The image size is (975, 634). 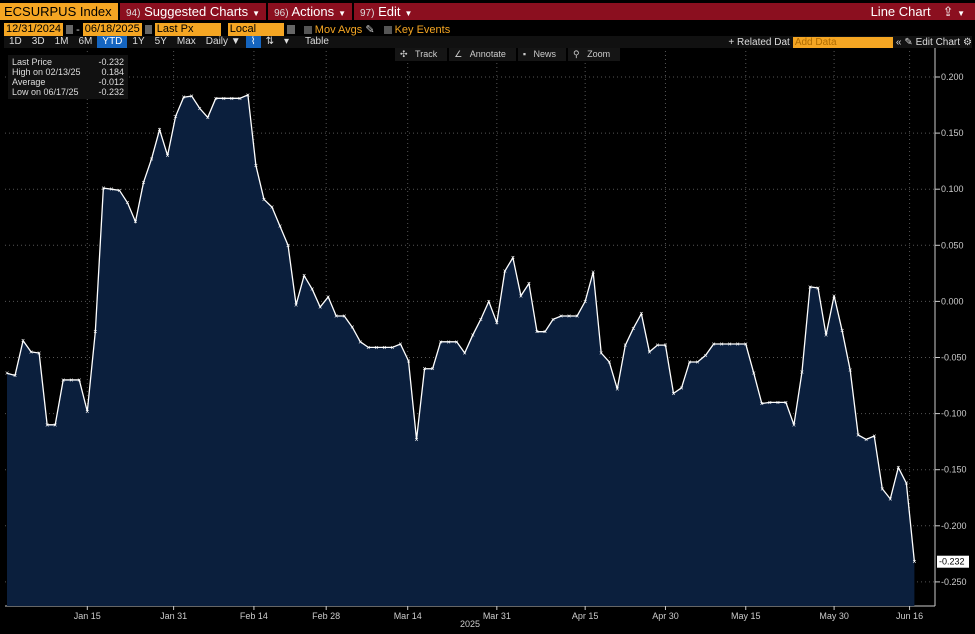 I want to click on settings-gear-icon: ⚙, so click(x=967, y=42).